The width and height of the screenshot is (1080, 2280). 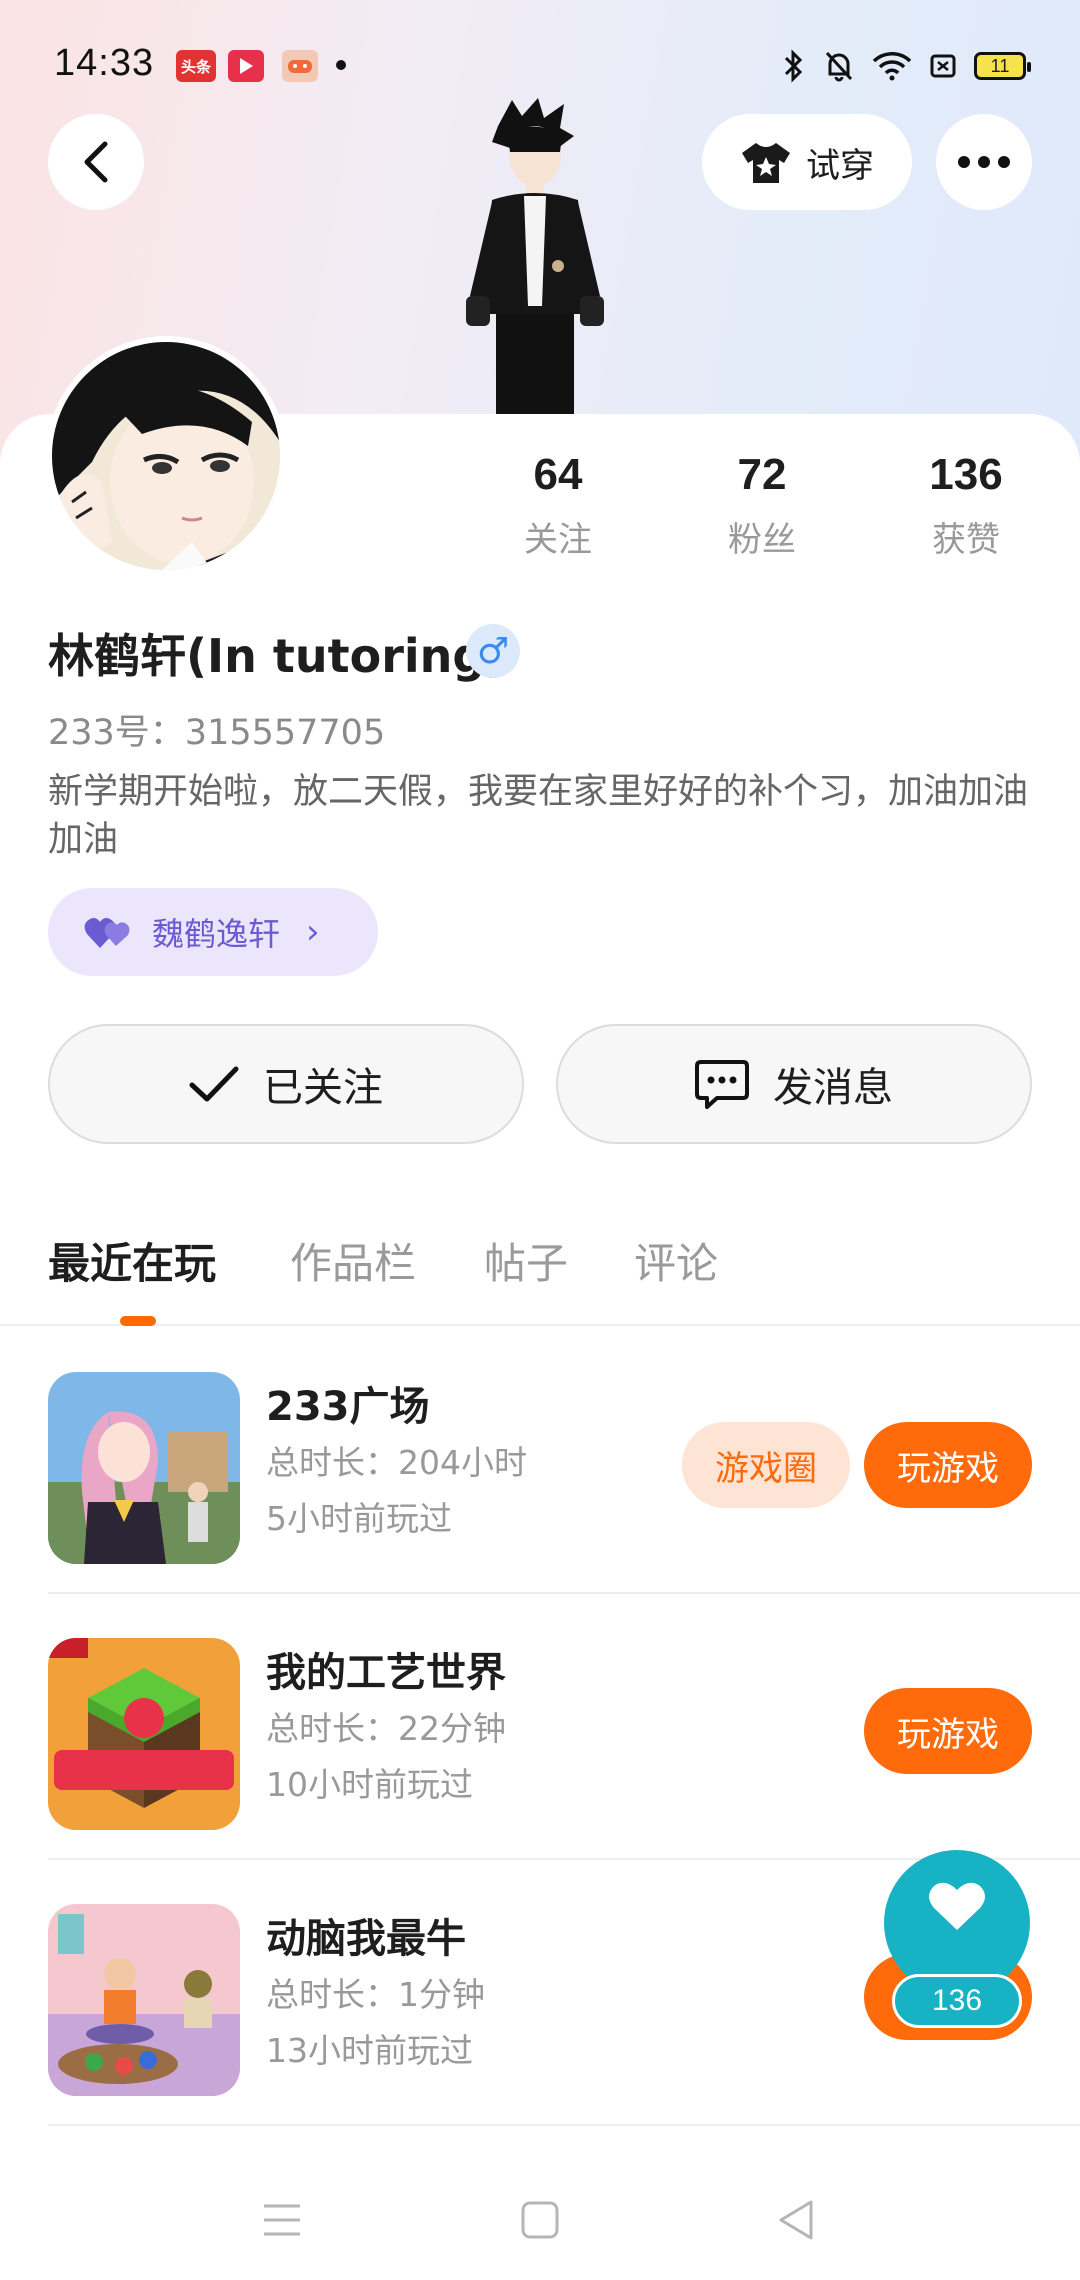 I want to click on double-heart-icon, so click(x=107, y=933).